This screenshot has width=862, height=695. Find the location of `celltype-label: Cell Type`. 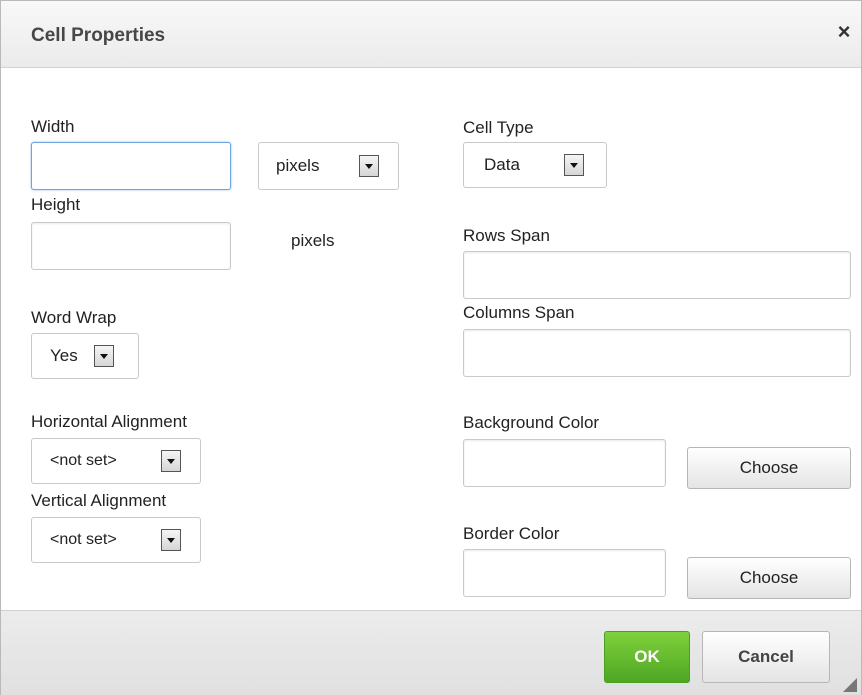

celltype-label: Cell Type is located at coordinates (498, 127).